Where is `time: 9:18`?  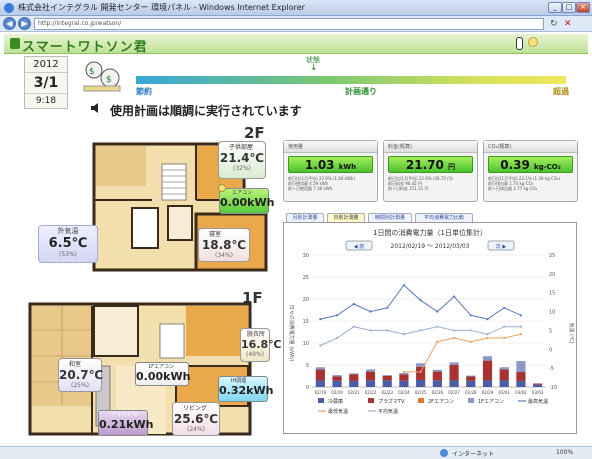 time: 9:18 is located at coordinates (46, 101).